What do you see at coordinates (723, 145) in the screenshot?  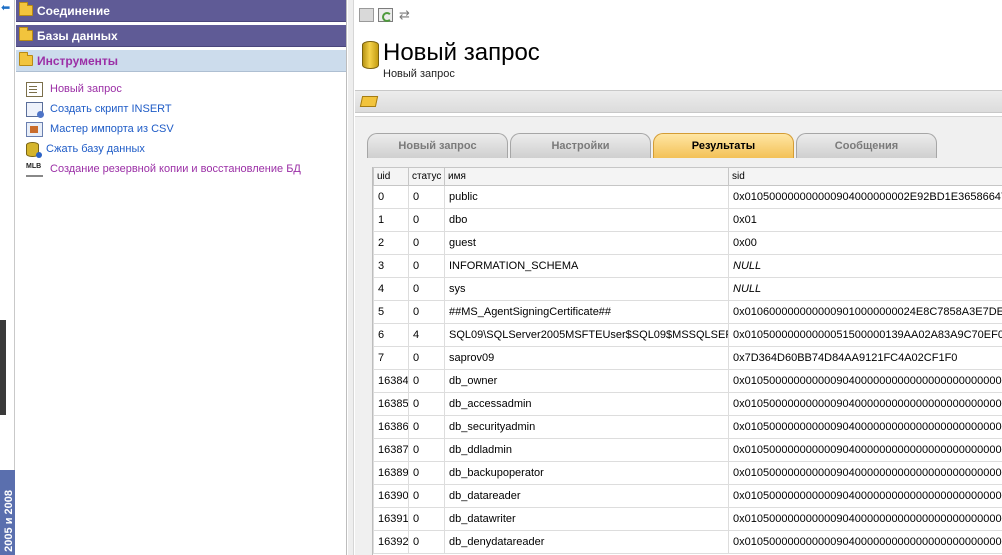 I see `tab-results: Результаты` at bounding box center [723, 145].